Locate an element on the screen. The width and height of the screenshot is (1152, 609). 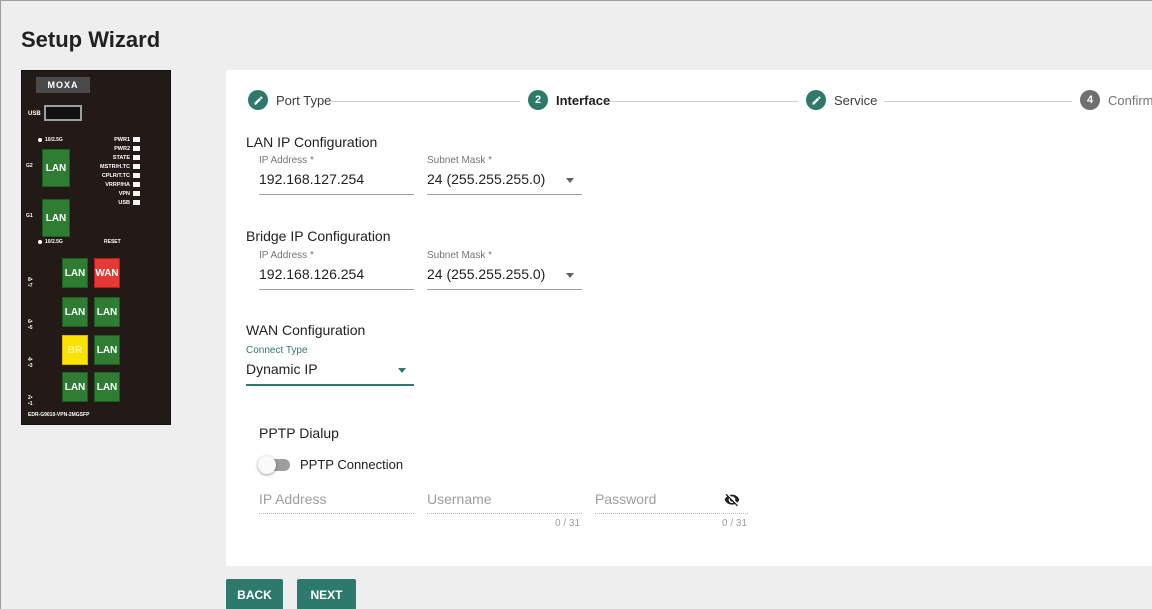
device-port-1: LAN is located at coordinates (107, 387).